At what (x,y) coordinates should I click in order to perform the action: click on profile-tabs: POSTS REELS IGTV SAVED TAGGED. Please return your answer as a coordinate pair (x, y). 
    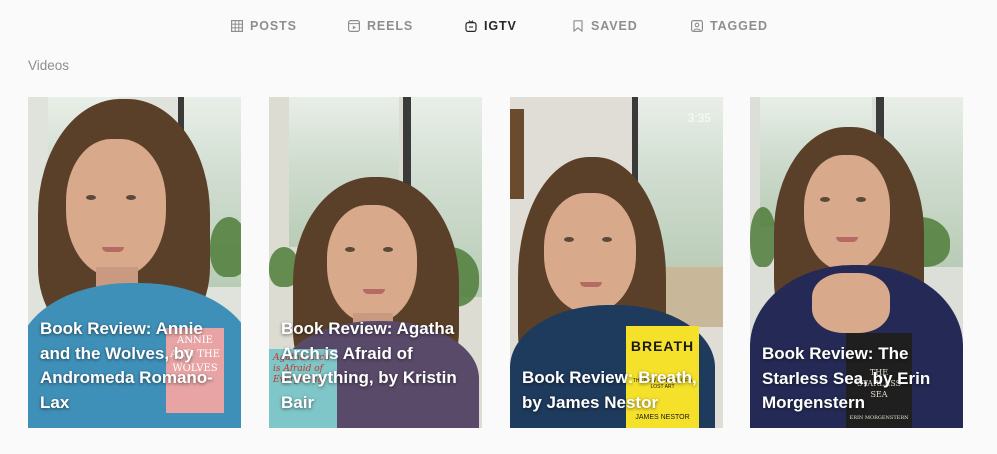
    Looking at the image, I should click on (498, 25).